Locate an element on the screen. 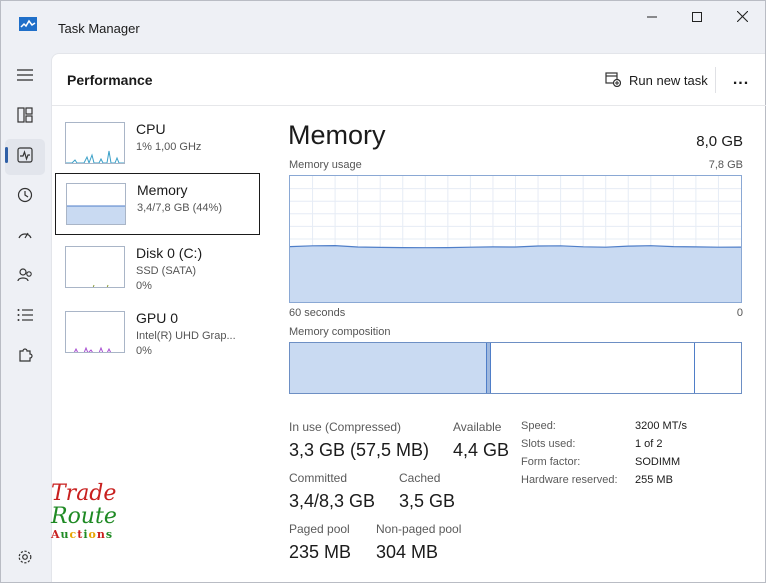  resource-cpu: CPU 1% 1,00 GHz is located at coordinates (157, 144).